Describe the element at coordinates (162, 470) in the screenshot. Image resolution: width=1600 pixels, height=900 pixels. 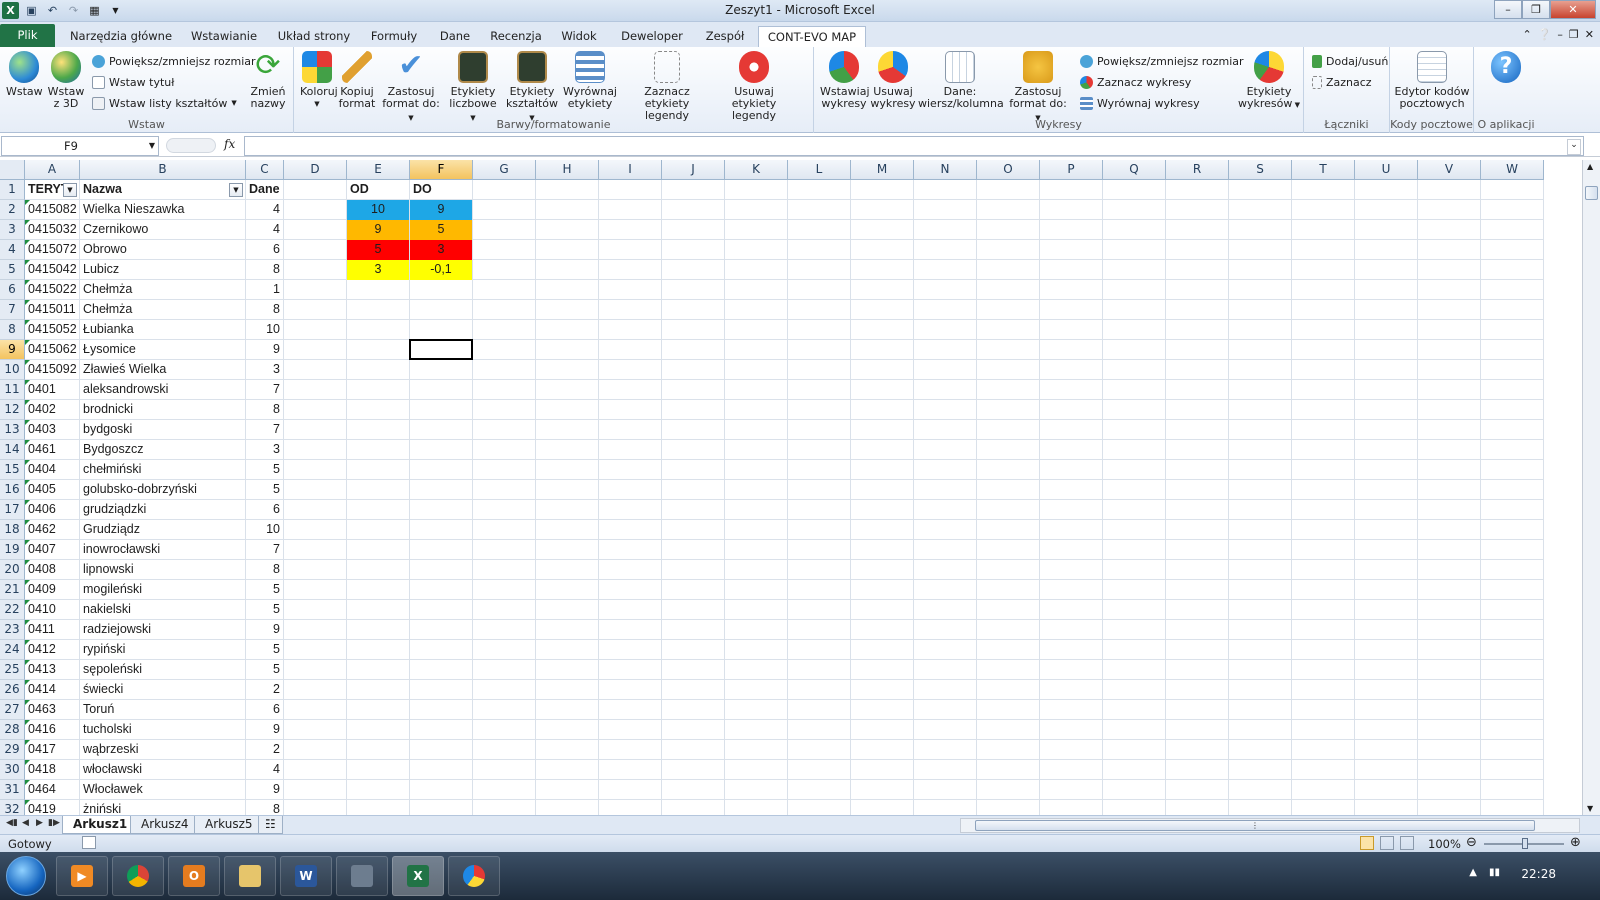
I see `cell-nazwa: chełmiński` at that location.